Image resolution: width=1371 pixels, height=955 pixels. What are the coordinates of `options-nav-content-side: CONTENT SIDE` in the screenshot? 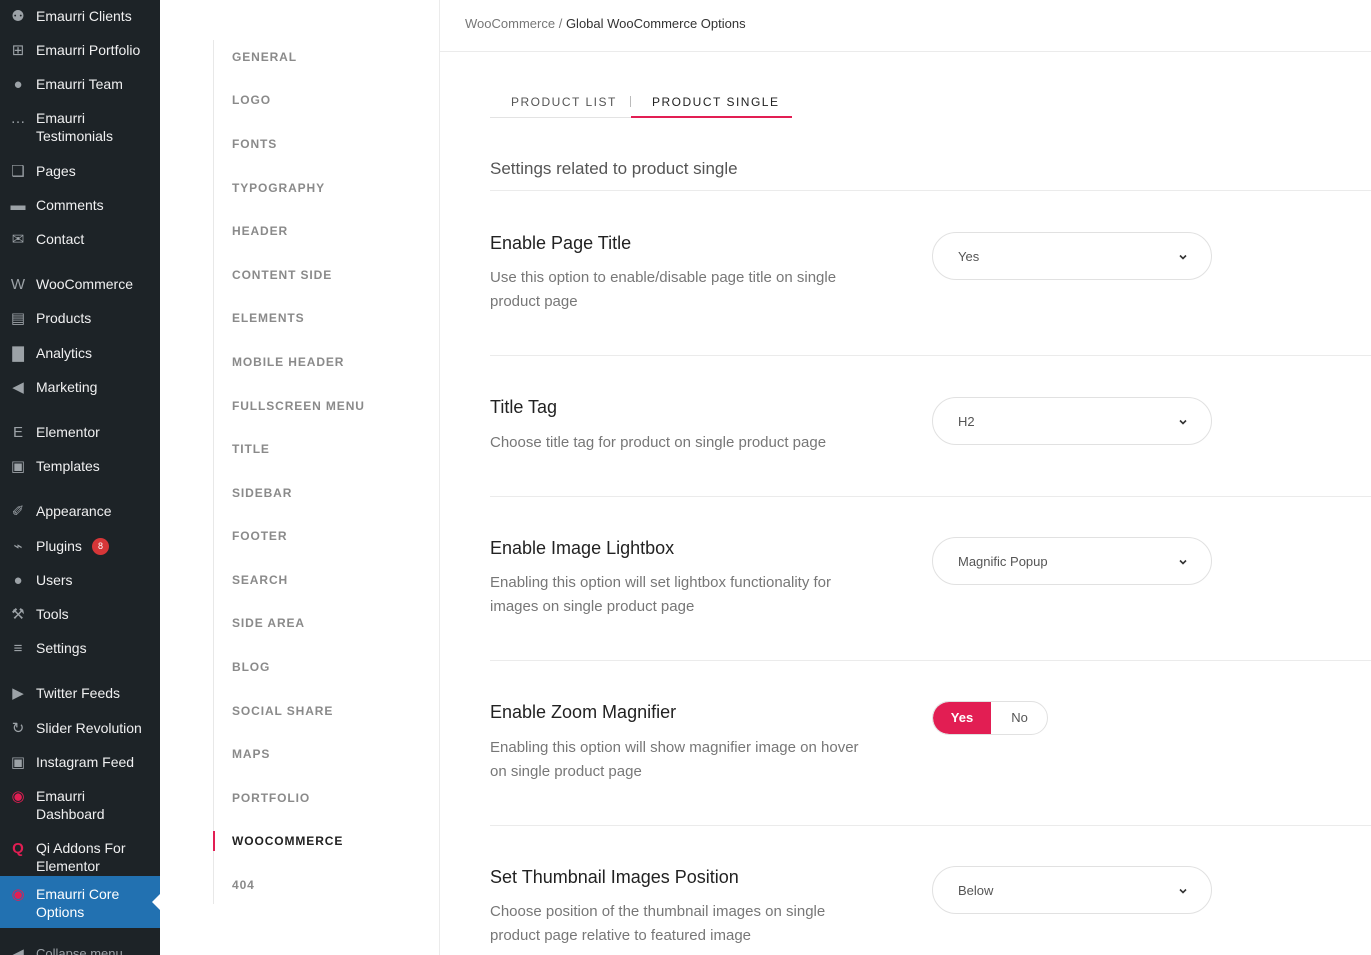 It's located at (282, 275).